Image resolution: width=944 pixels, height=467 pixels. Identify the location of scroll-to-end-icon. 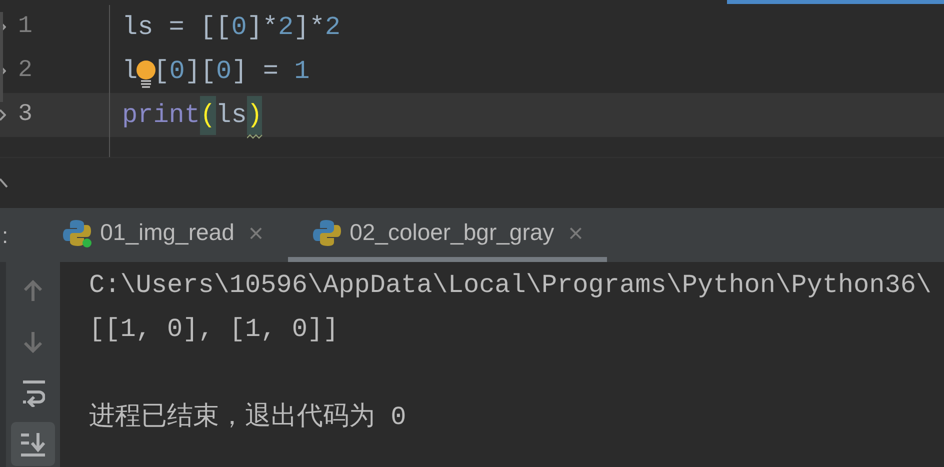
(33, 444).